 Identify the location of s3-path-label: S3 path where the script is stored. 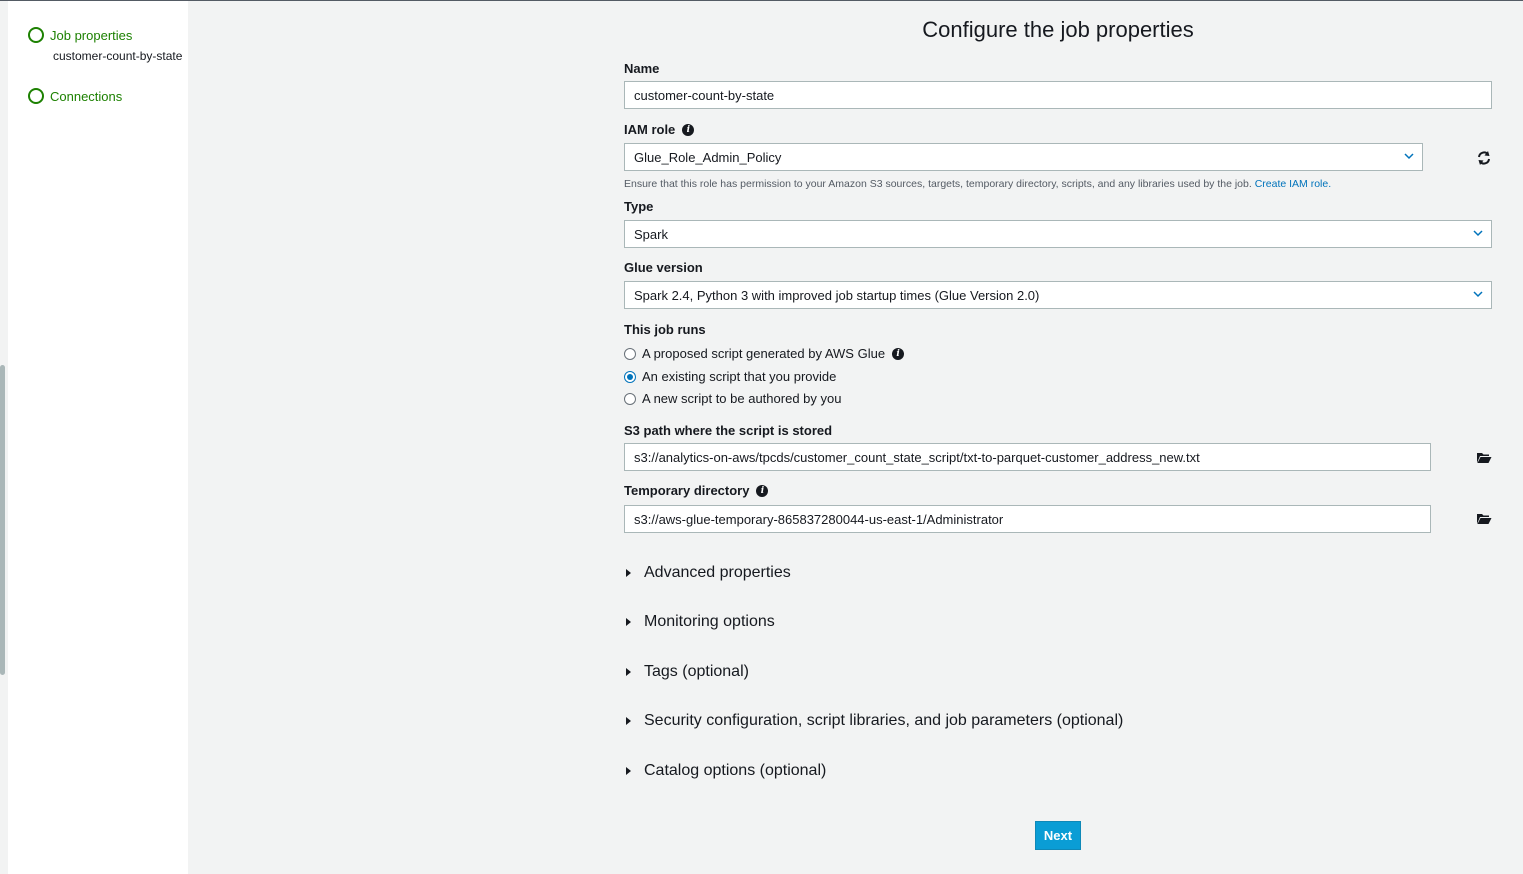
(728, 430).